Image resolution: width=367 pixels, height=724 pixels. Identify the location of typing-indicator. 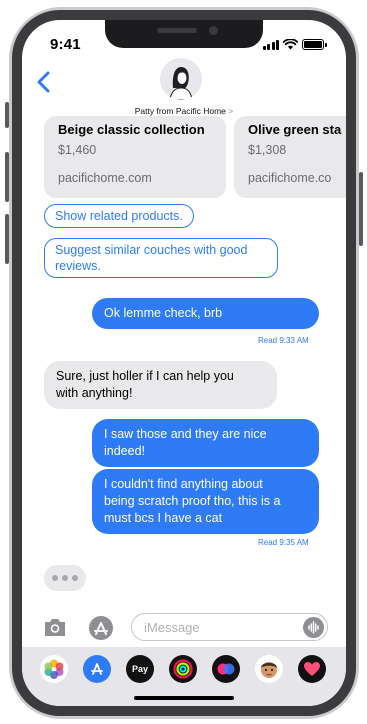
(65, 578).